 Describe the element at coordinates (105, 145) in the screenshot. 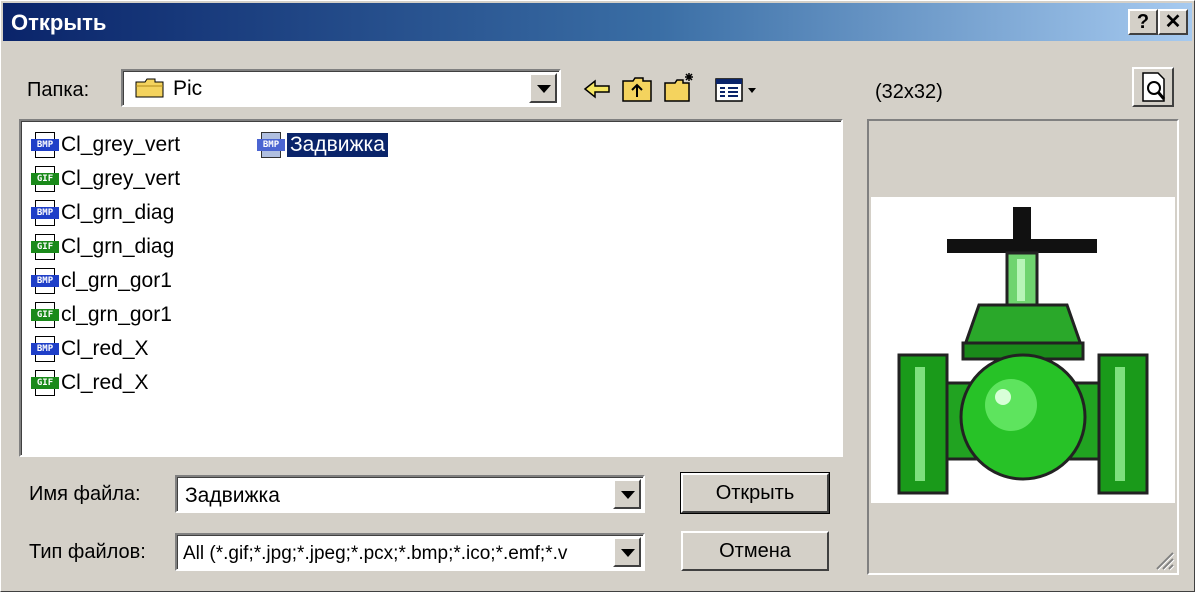

I see `list-item: BMP Cl_grey_vert` at that location.